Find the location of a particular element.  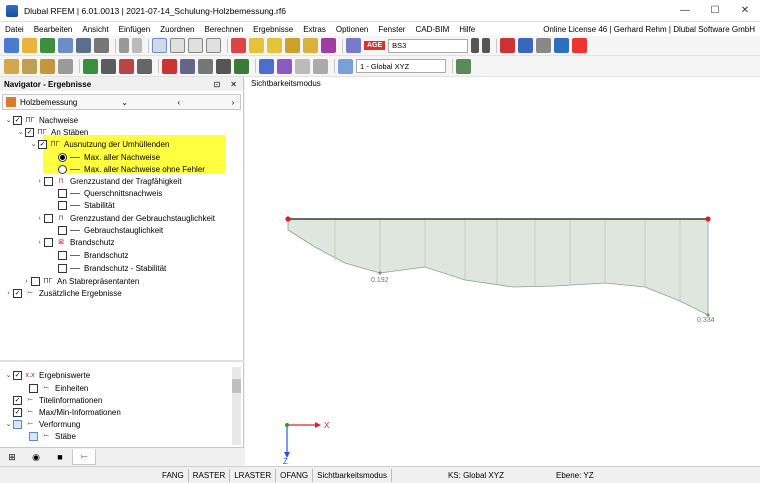

dimension-icon is located at coordinates (205, 66).